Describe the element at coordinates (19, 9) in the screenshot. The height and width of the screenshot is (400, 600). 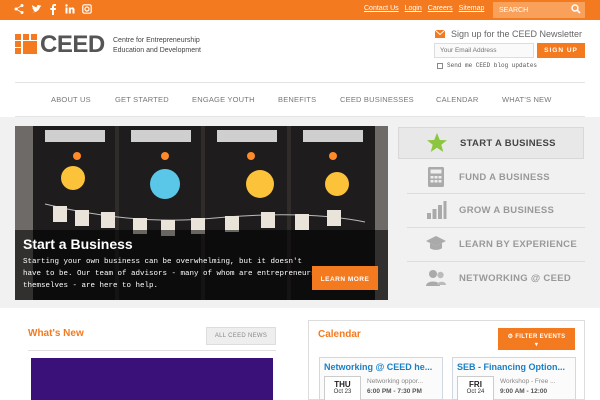
I see `share-icon` at that location.